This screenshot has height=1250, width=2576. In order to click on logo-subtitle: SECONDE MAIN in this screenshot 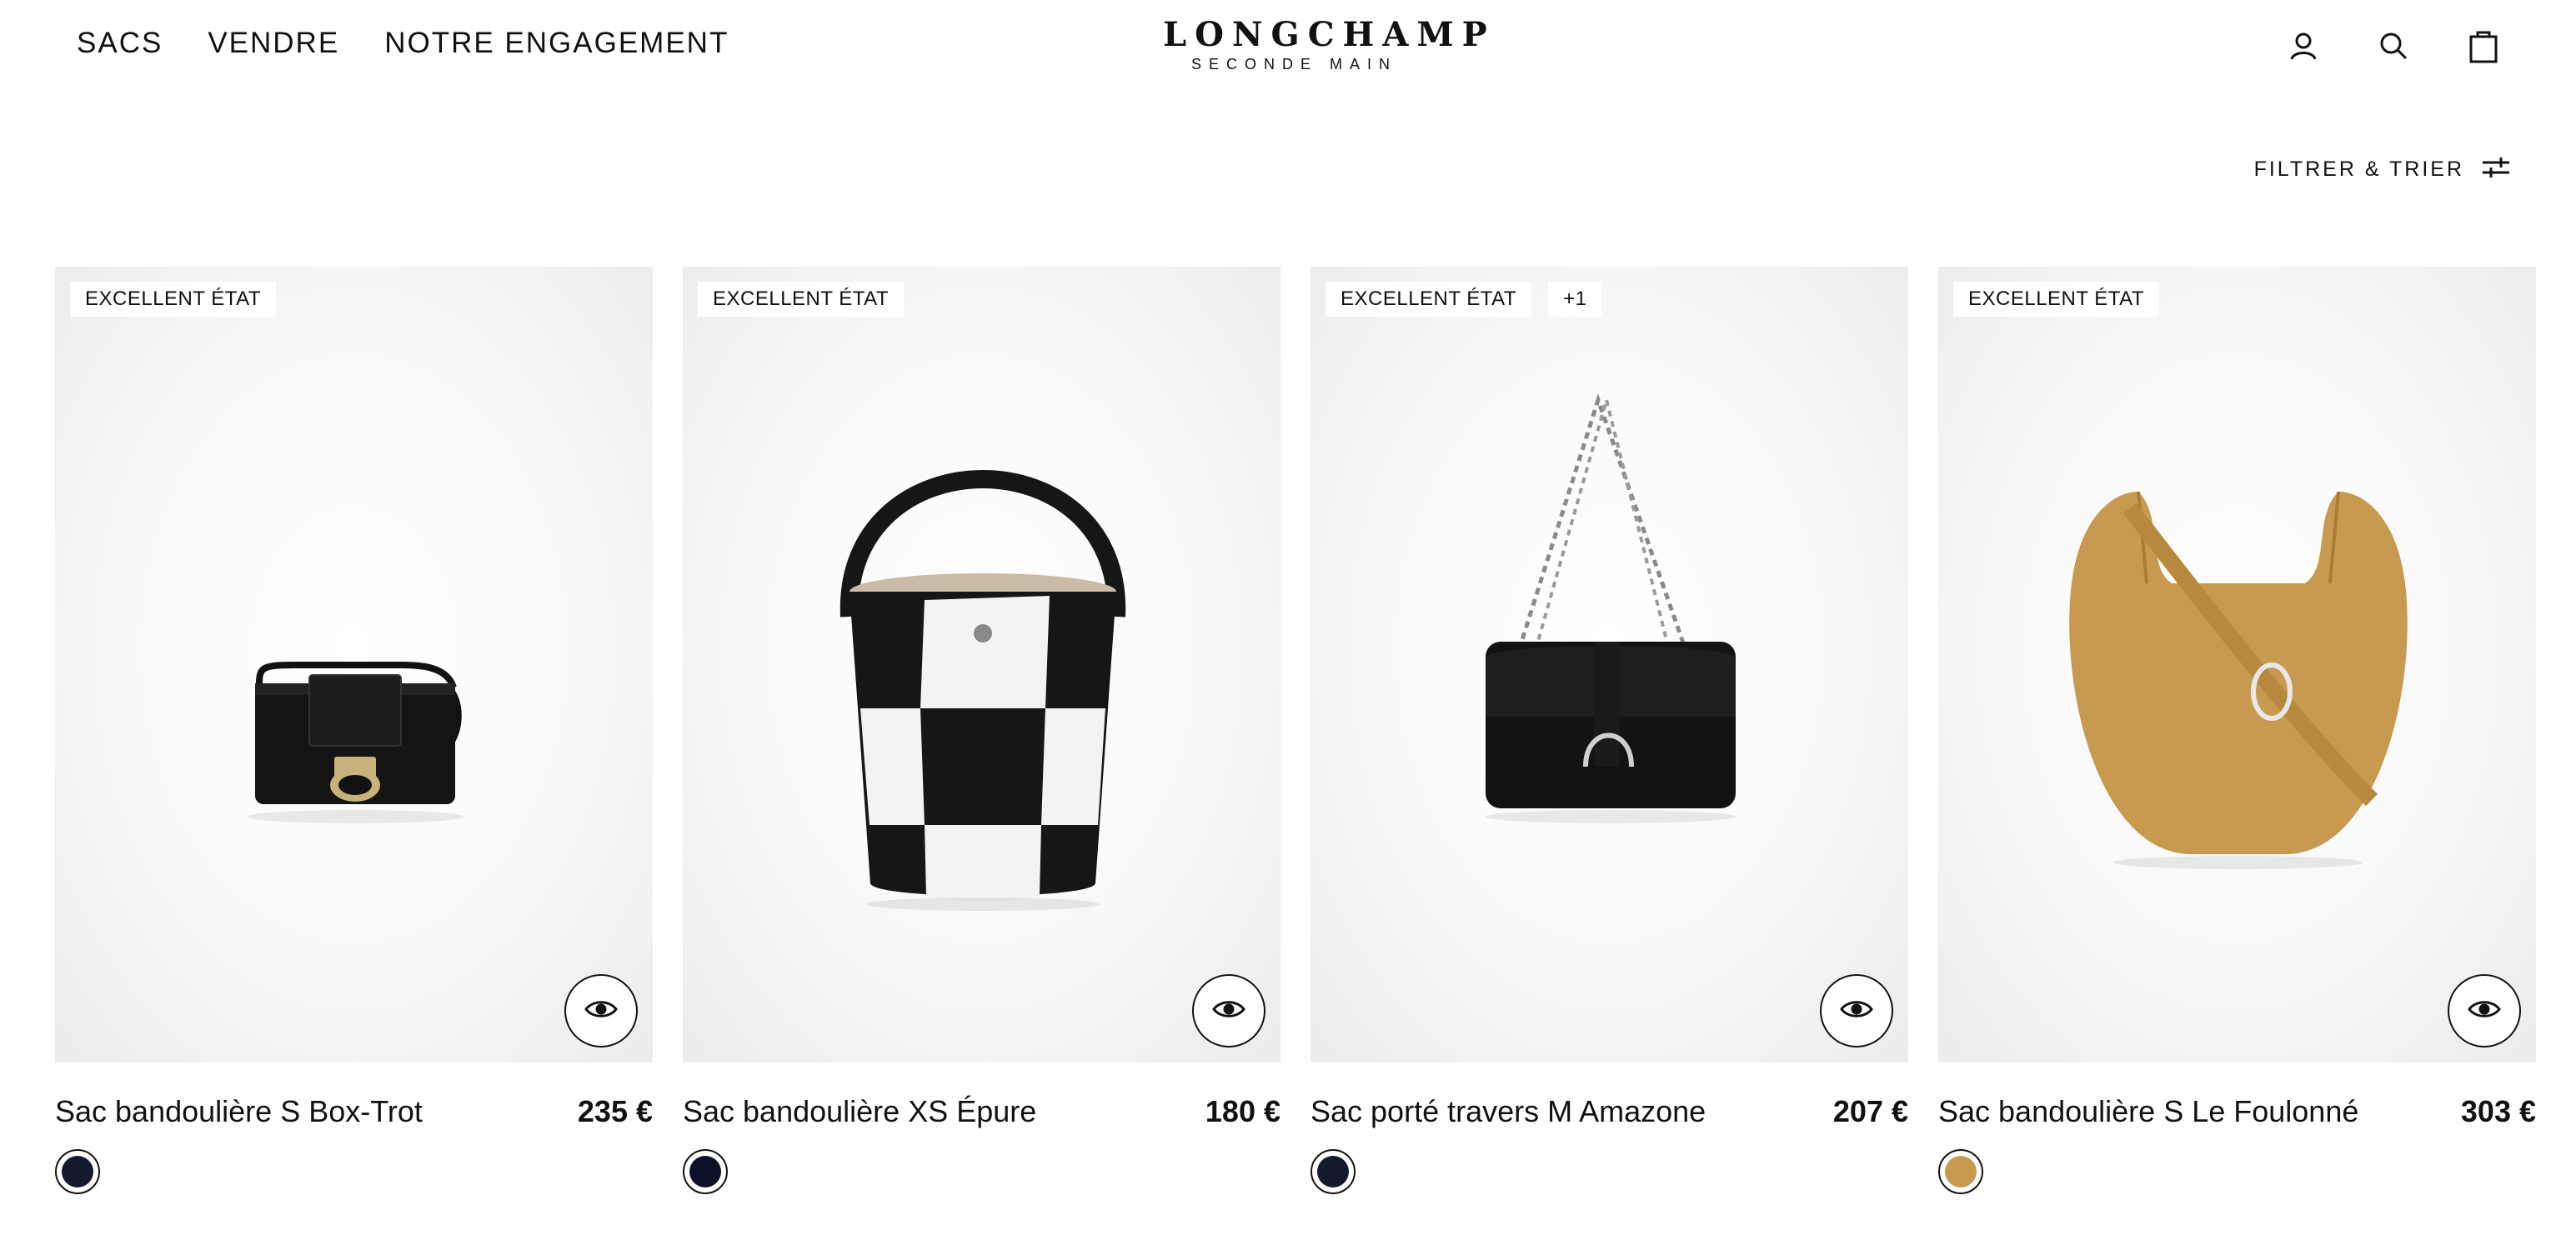, I will do `click(1294, 64)`.